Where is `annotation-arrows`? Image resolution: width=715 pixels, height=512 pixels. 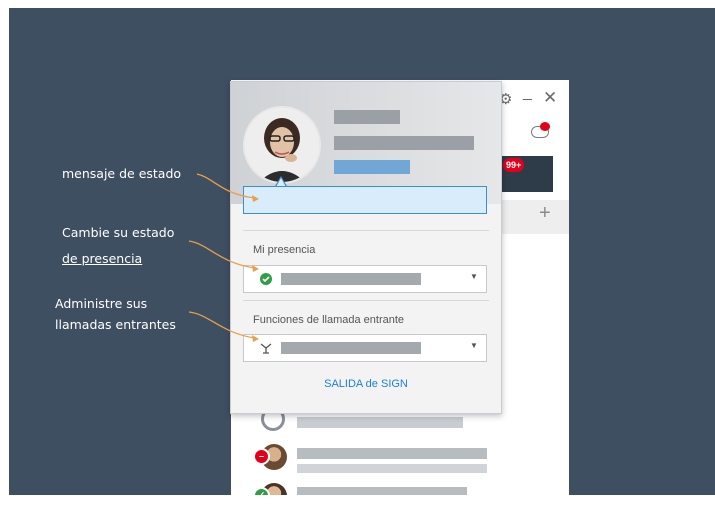 annotation-arrows is located at coordinates (223, 257).